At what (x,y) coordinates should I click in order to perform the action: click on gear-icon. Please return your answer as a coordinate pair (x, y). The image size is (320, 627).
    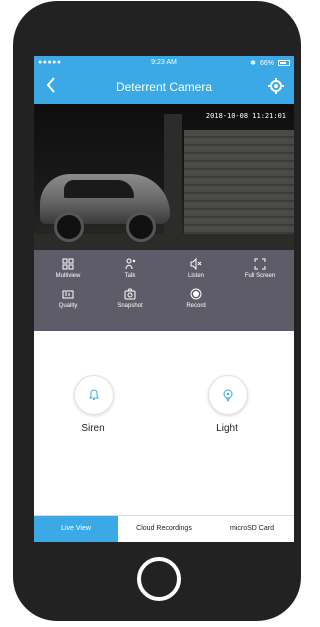
    Looking at the image, I should click on (276, 86).